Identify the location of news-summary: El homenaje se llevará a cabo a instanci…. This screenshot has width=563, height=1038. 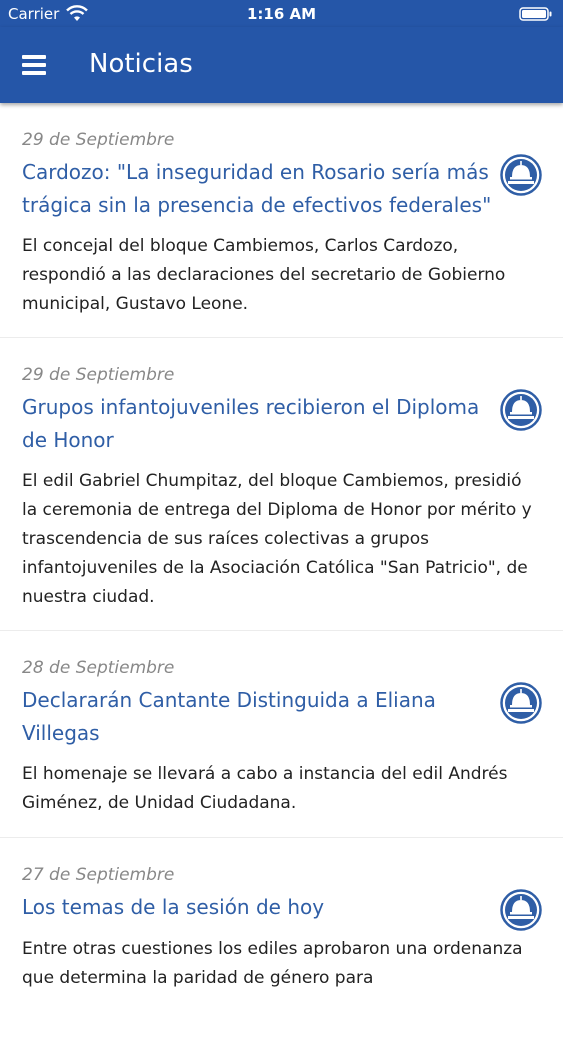
(265, 788).